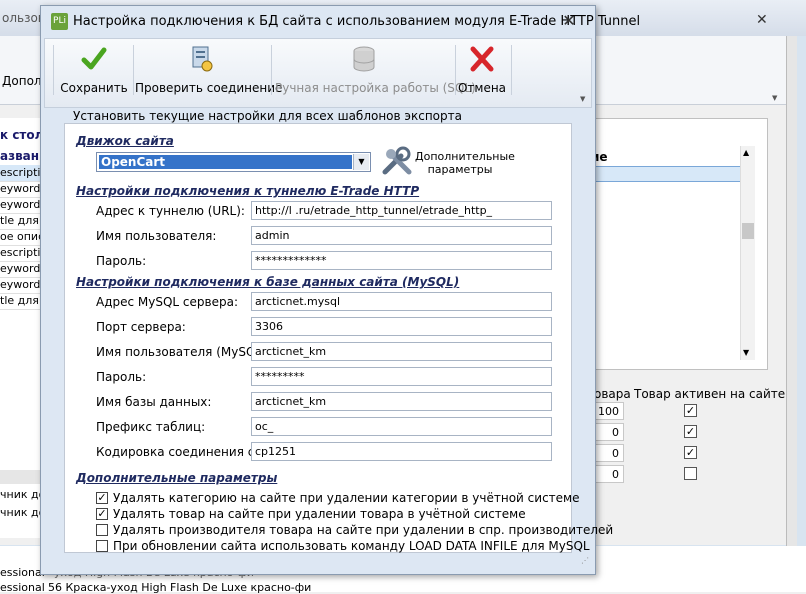  What do you see at coordinates (746, 152) in the screenshot?
I see `scroll-up-icon: ▲` at bounding box center [746, 152].